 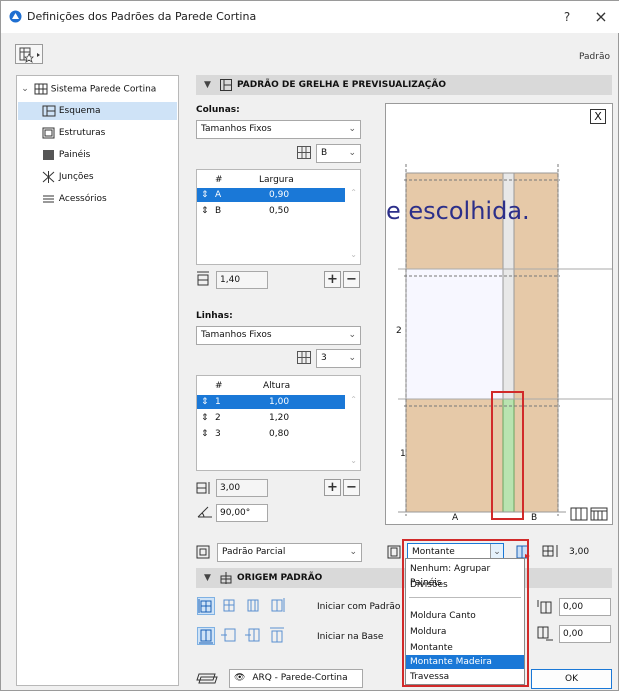 I want to click on columns-mode-select: Tamanhos Fixos ⌄, so click(x=278, y=129).